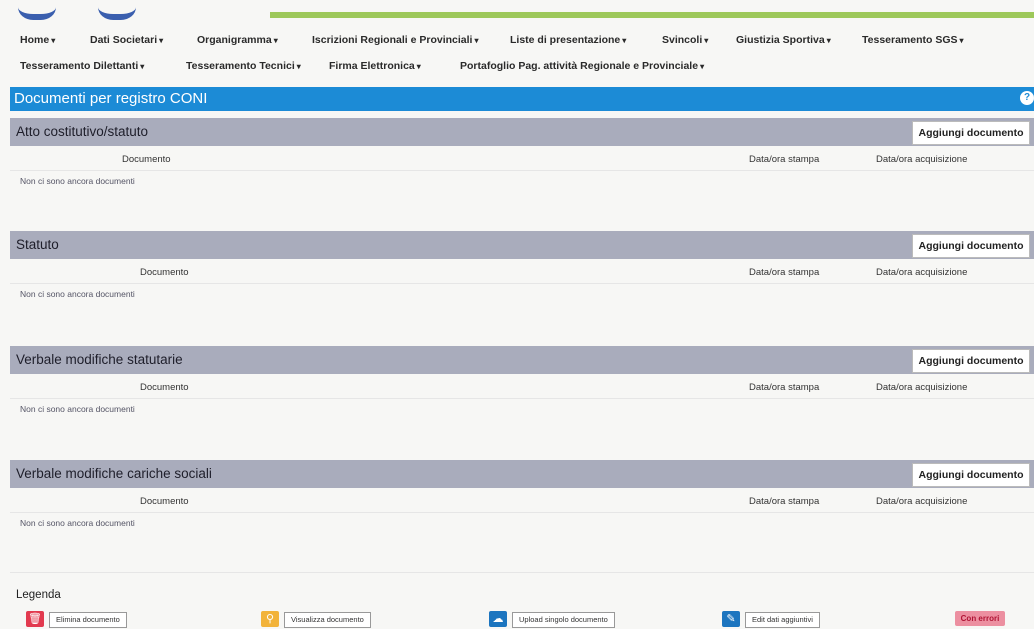 The image size is (1034, 629). I want to click on legend-title: Legenda, so click(38, 595).